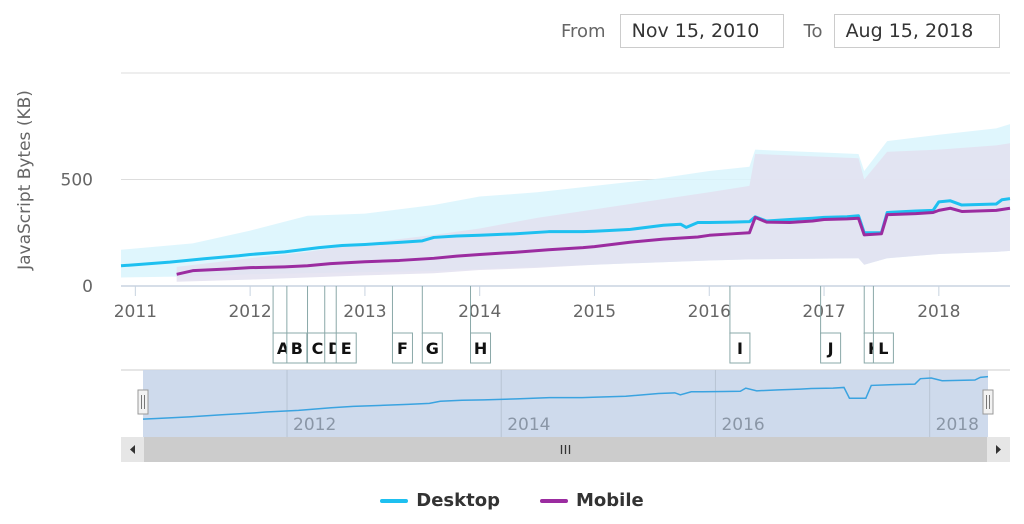  I want to click on flag-label: J, so click(830, 348).